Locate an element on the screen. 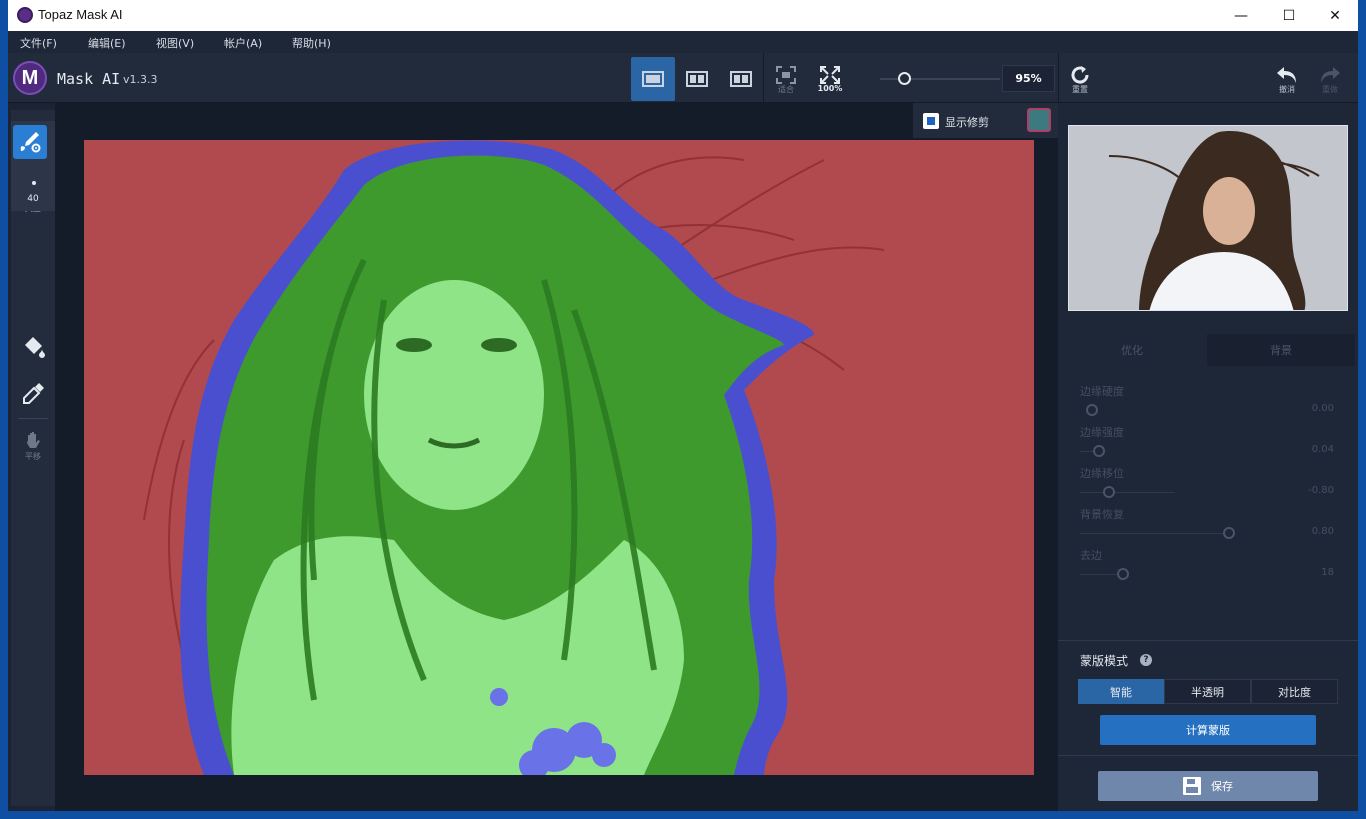 This screenshot has width=1366, height=819. redo-icon is located at coordinates (1330, 75).